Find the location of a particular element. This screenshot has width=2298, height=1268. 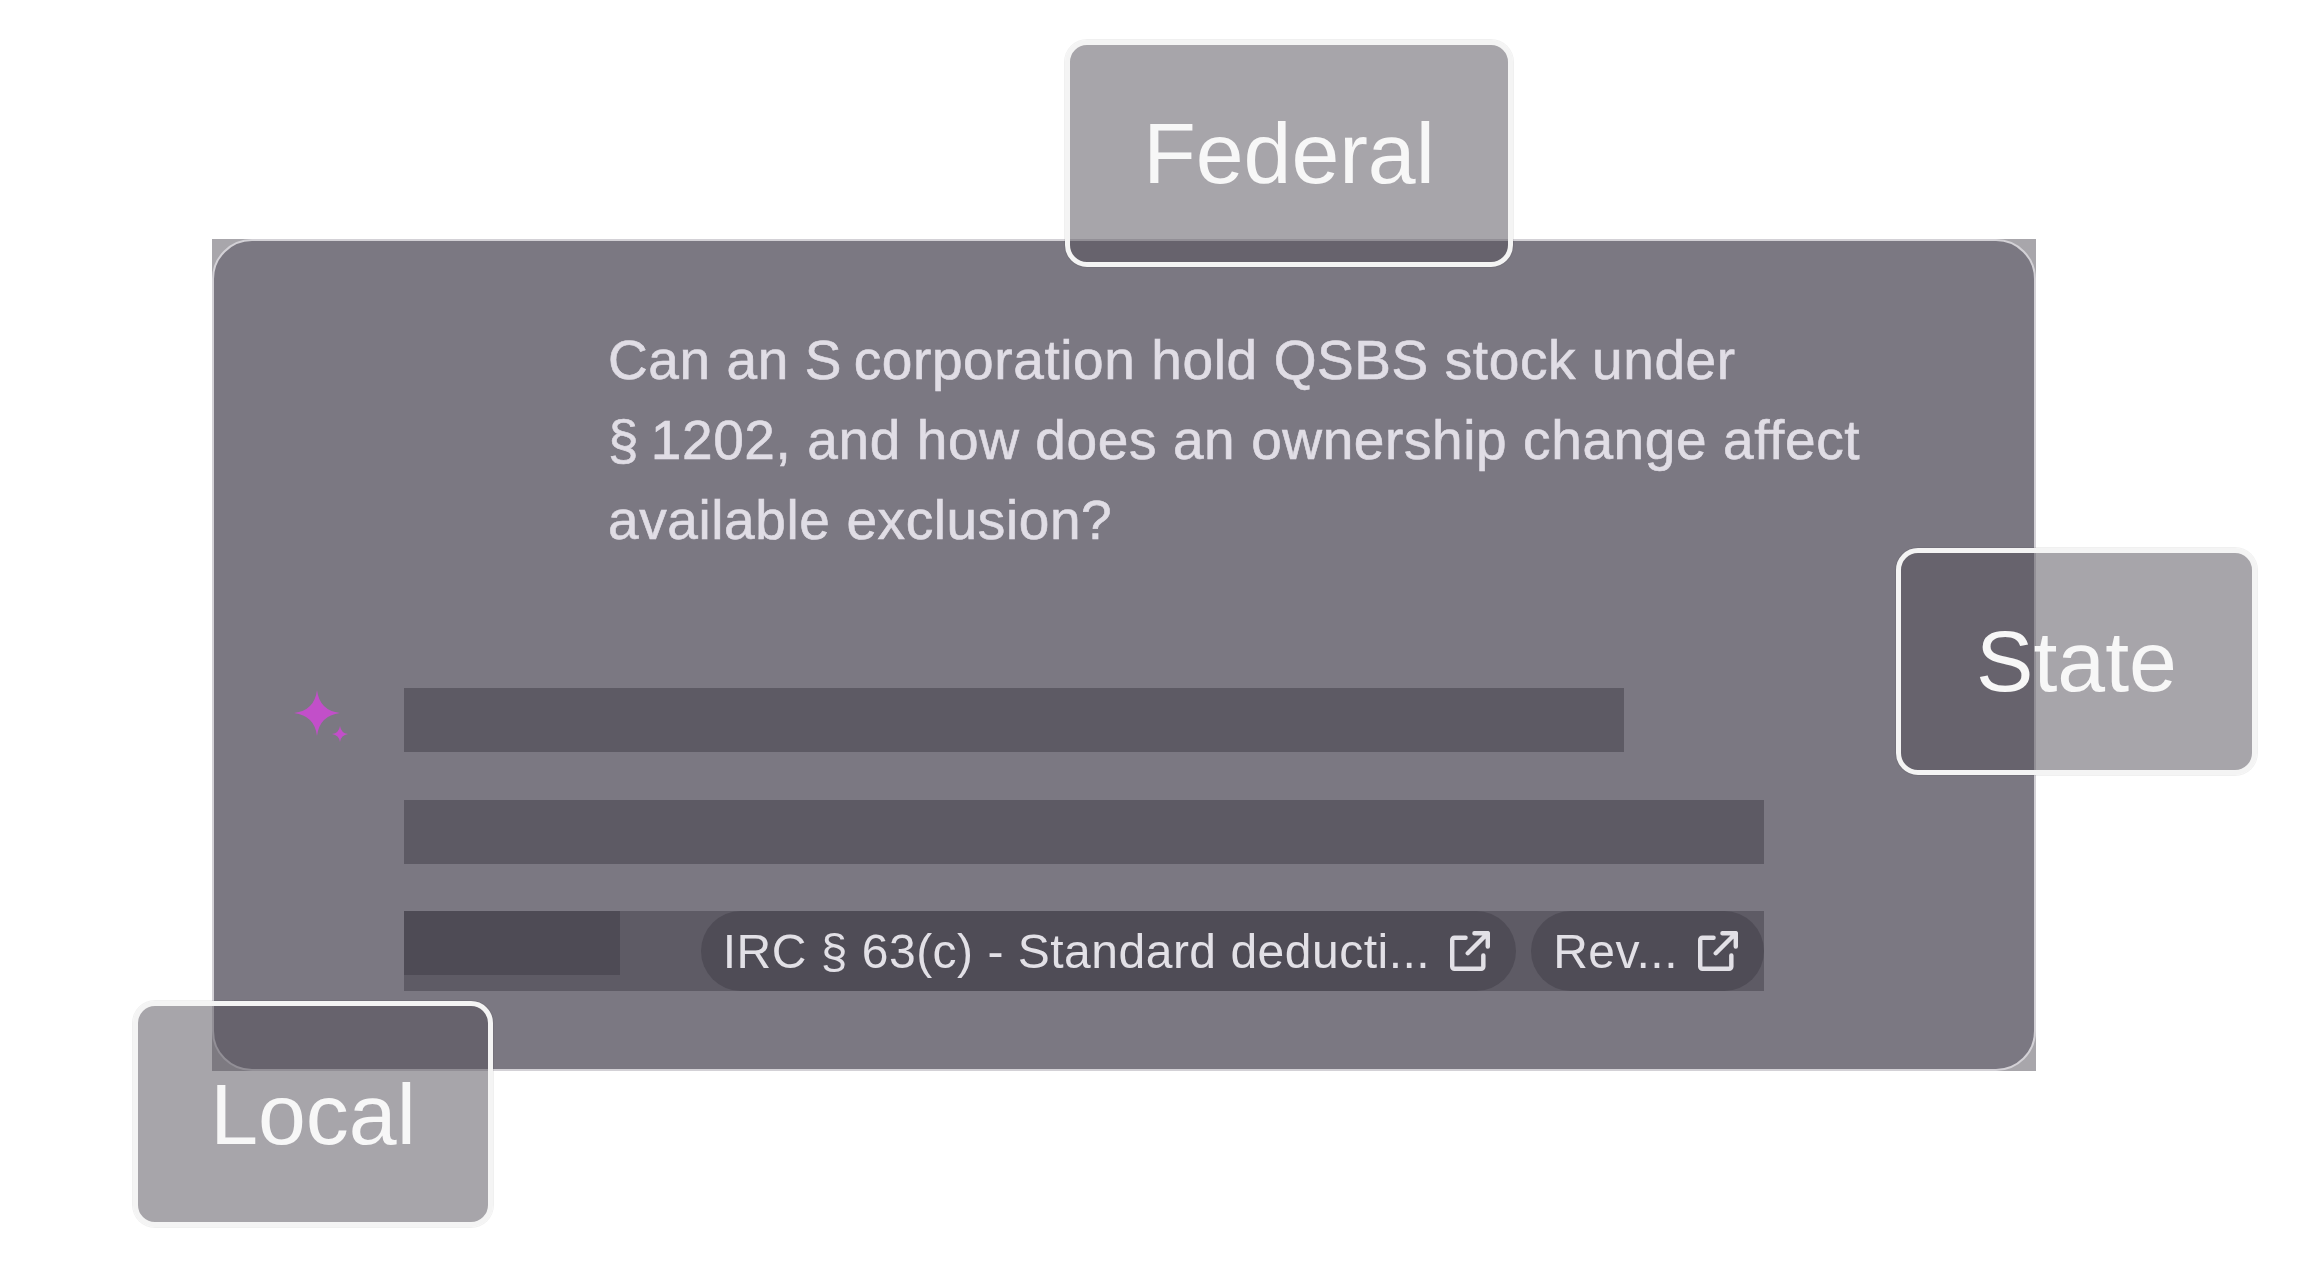

jurisdiction-tab: Federal is located at coordinates (1289, 153).